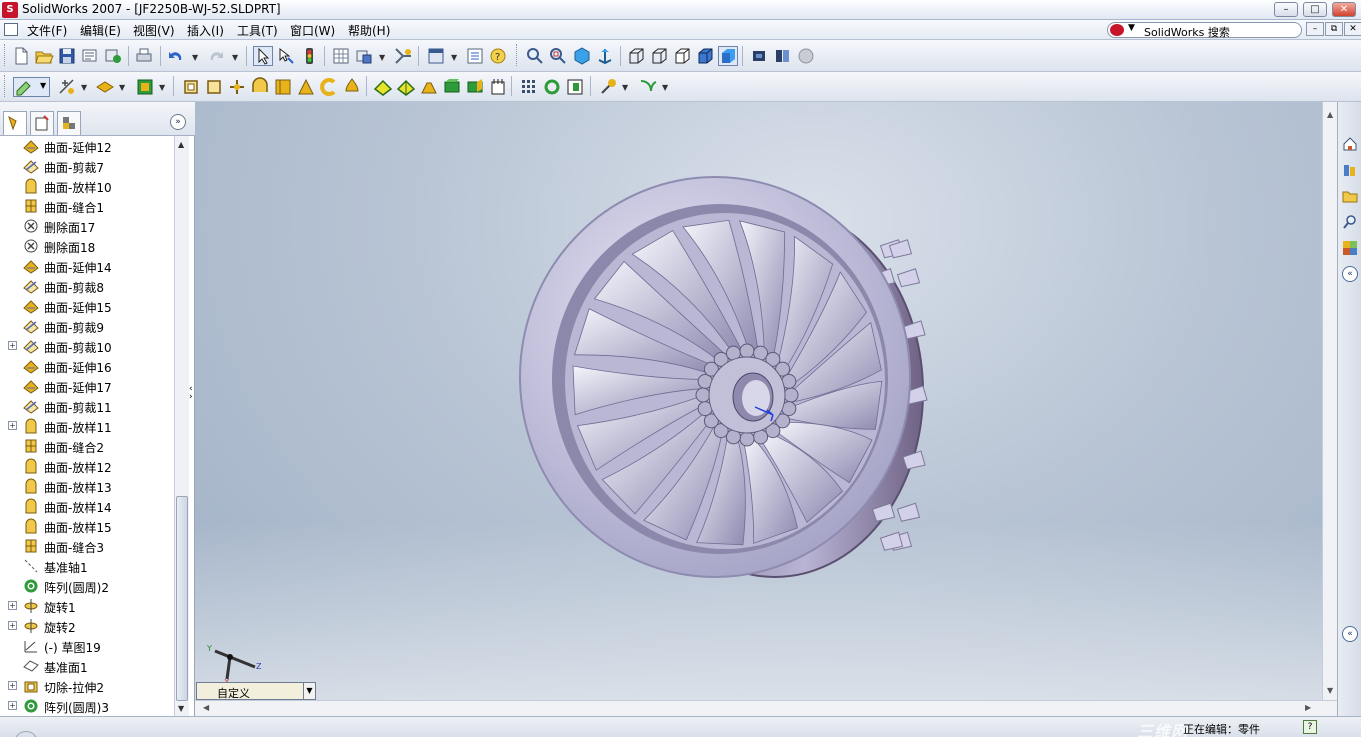 Image resolution: width=1361 pixels, height=737 pixels. Describe the element at coordinates (87, 526) in the screenshot. I see `feature-tree-item: 曲面-放样15` at that location.